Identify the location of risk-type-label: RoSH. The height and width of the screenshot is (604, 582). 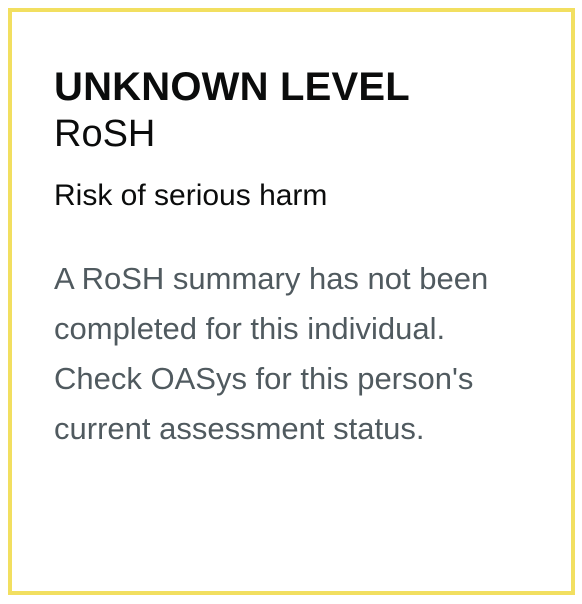
(105, 134).